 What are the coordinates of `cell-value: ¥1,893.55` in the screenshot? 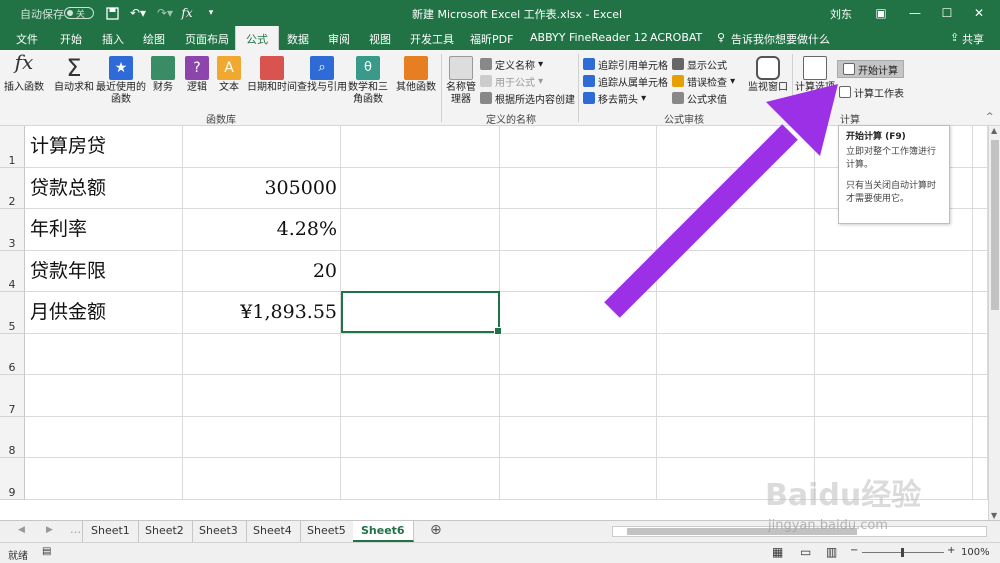 It's located at (262, 313).